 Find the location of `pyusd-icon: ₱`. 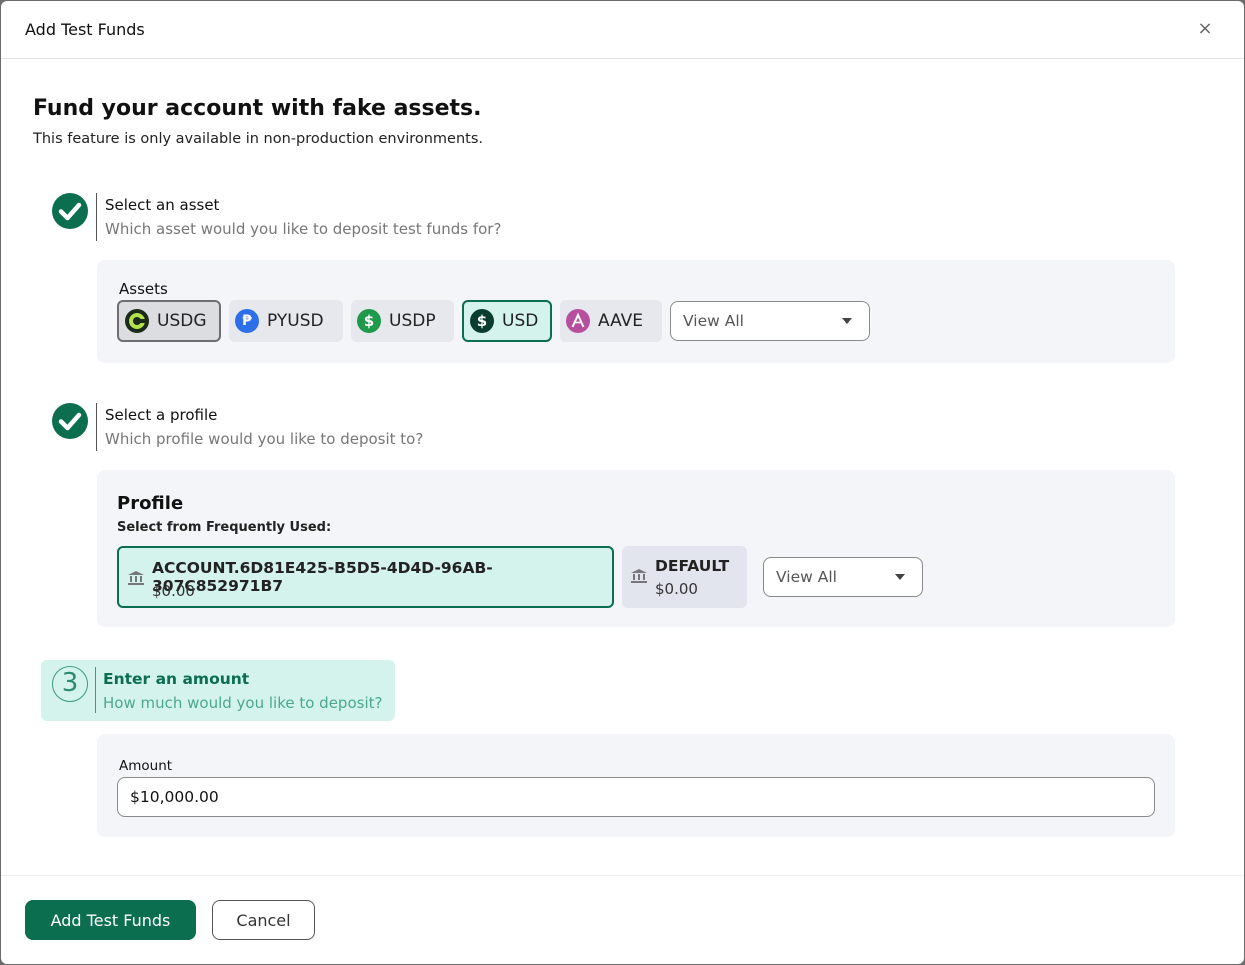

pyusd-icon: ₱ is located at coordinates (247, 321).